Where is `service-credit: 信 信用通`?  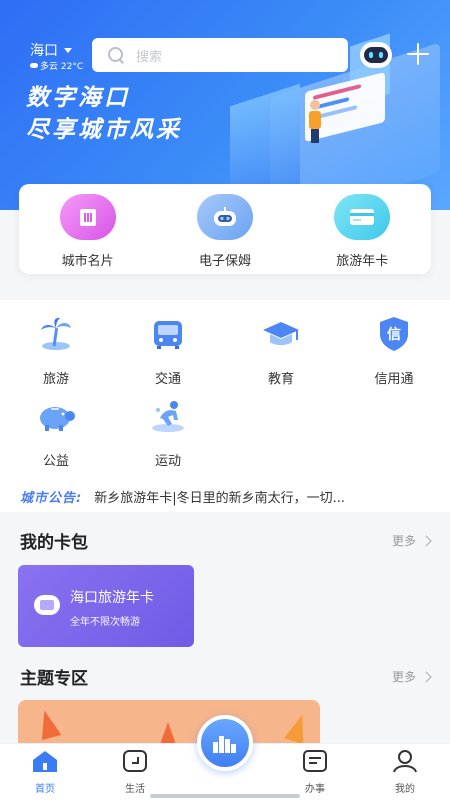
service-credit: 信 信用通 is located at coordinates (394, 349).